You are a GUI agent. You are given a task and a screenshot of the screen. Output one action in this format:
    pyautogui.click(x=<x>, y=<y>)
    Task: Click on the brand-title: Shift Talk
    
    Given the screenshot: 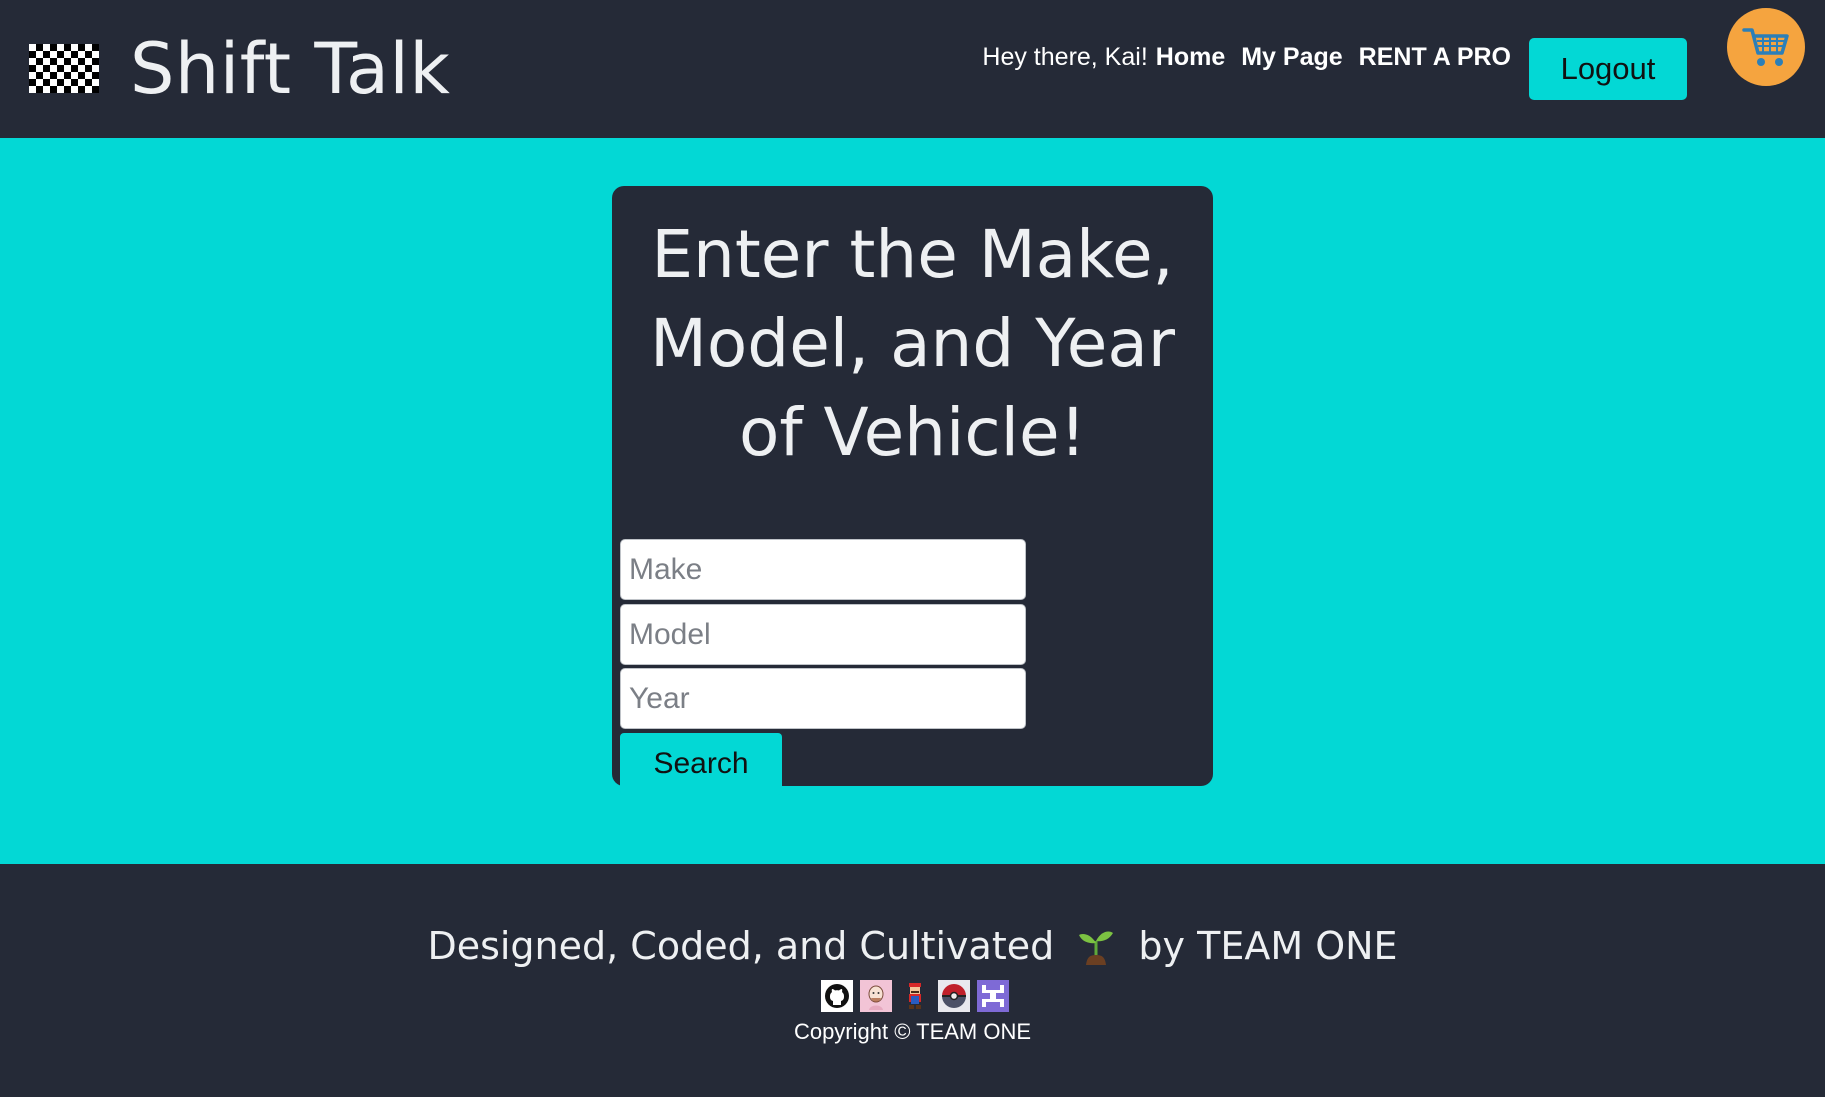 What is the action you would take?
    pyautogui.click(x=290, y=69)
    